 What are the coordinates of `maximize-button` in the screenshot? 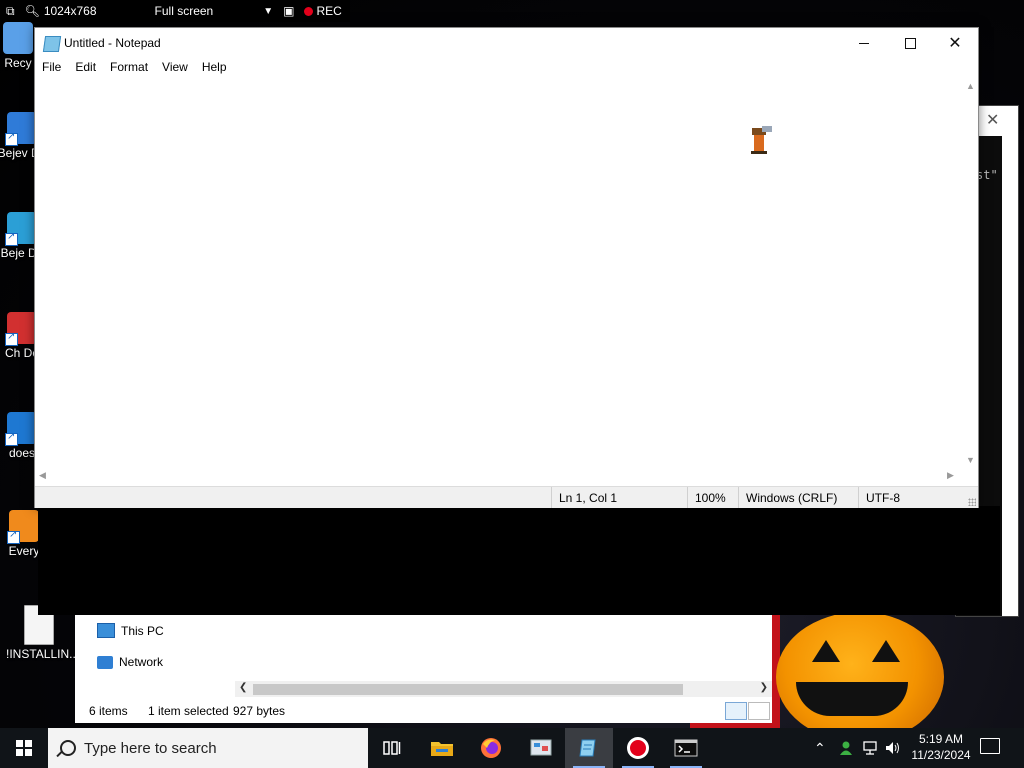 It's located at (910, 43).